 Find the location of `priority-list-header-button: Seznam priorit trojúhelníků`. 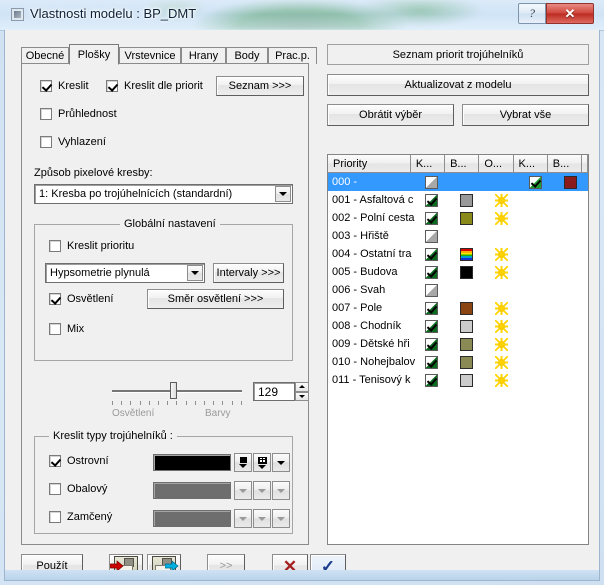

priority-list-header-button: Seznam priorit trojúhelníků is located at coordinates (458, 54).